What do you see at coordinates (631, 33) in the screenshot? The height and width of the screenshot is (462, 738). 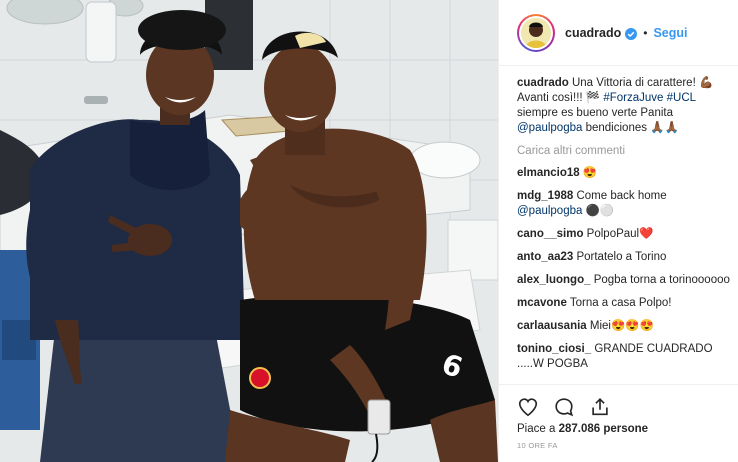 I see `verified-badge-icon` at bounding box center [631, 33].